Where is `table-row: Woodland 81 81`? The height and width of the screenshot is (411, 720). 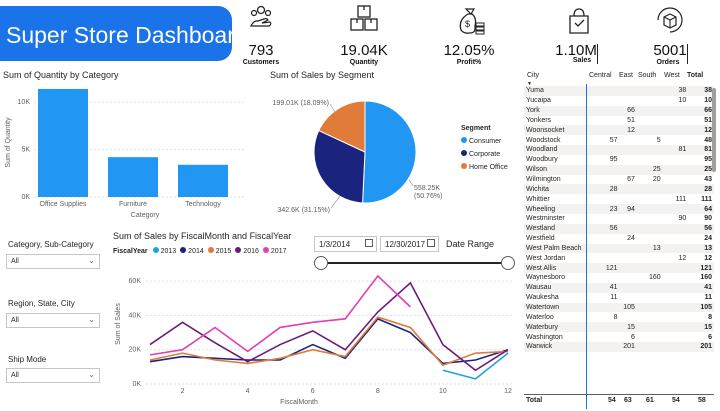 table-row: Woodland 81 81 is located at coordinates (619, 150).